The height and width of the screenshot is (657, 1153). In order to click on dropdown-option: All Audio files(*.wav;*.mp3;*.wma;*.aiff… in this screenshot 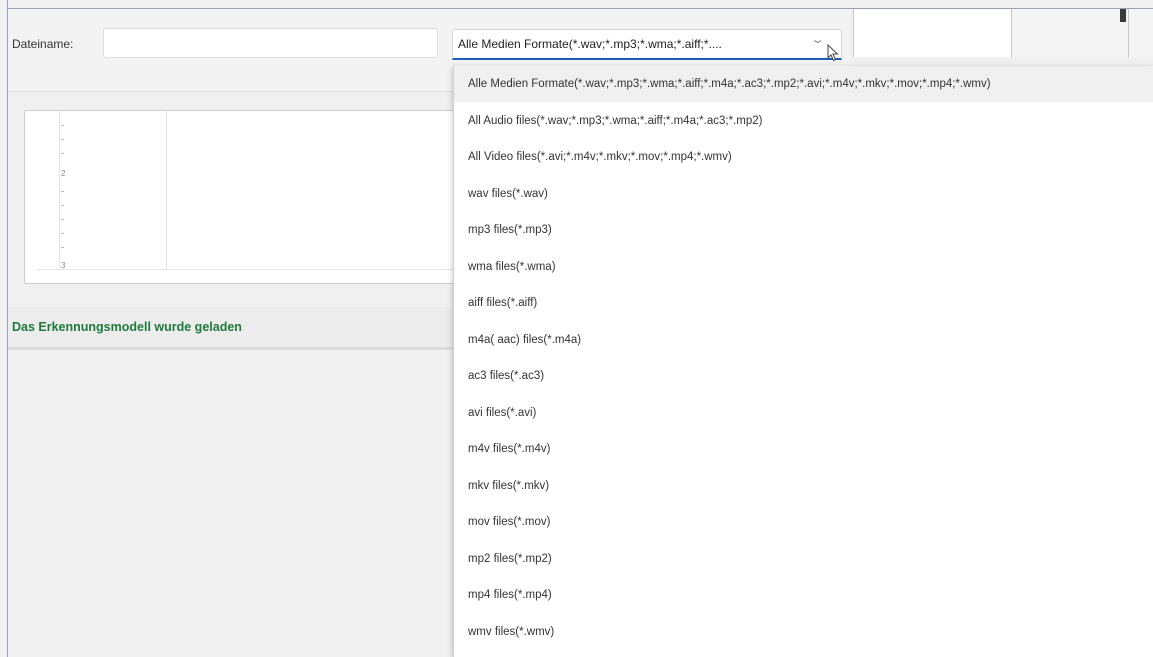, I will do `click(803, 121)`.